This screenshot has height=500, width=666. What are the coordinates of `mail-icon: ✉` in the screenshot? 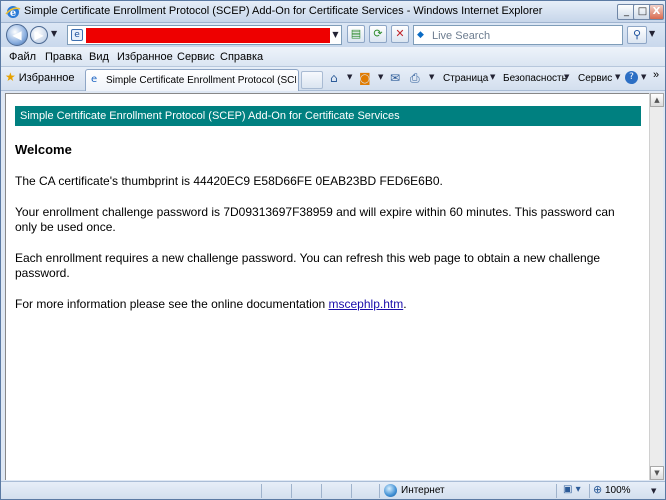 It's located at (395, 78).